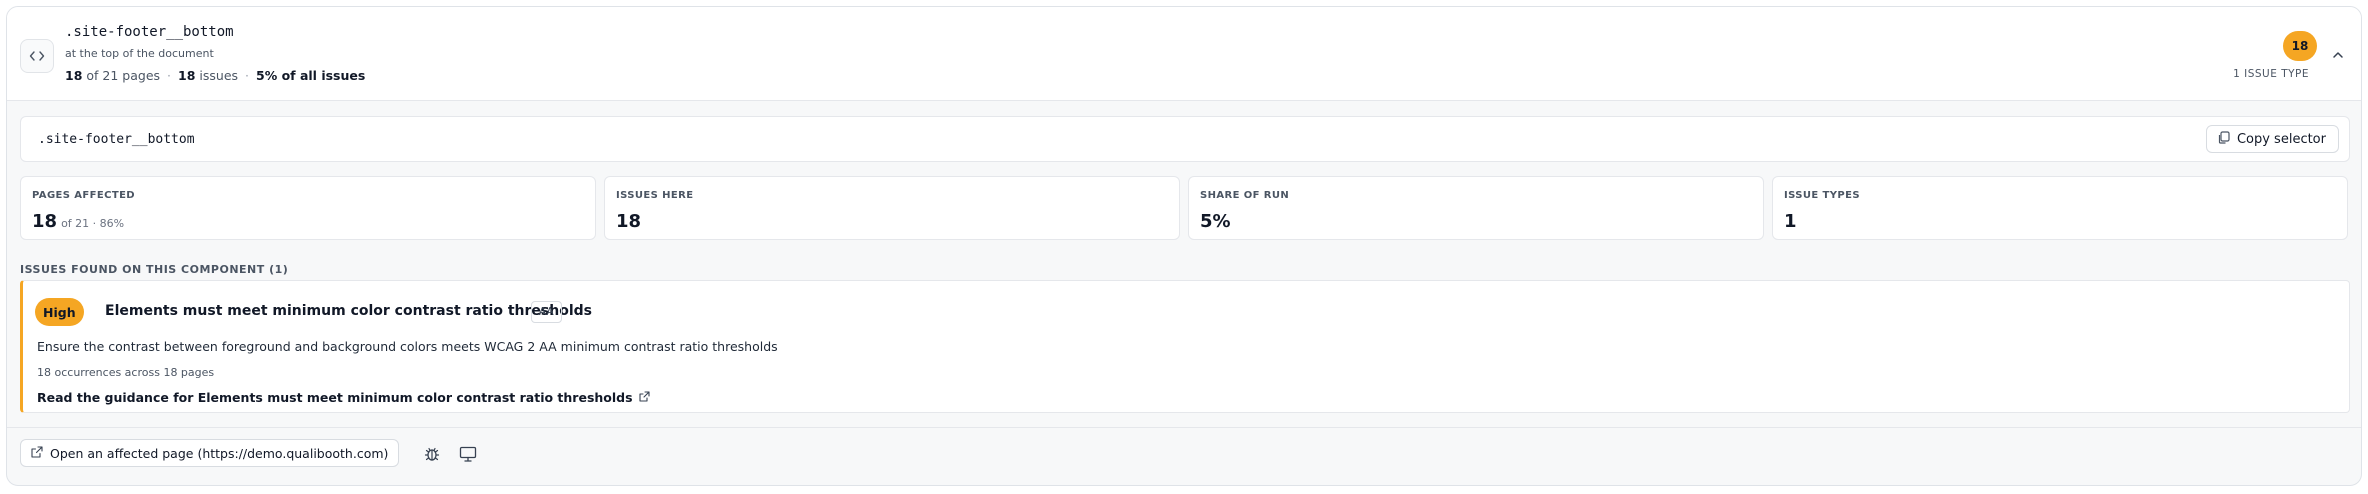  I want to click on issue-type-label: 1 ISSUE TYPE, so click(2271, 74).